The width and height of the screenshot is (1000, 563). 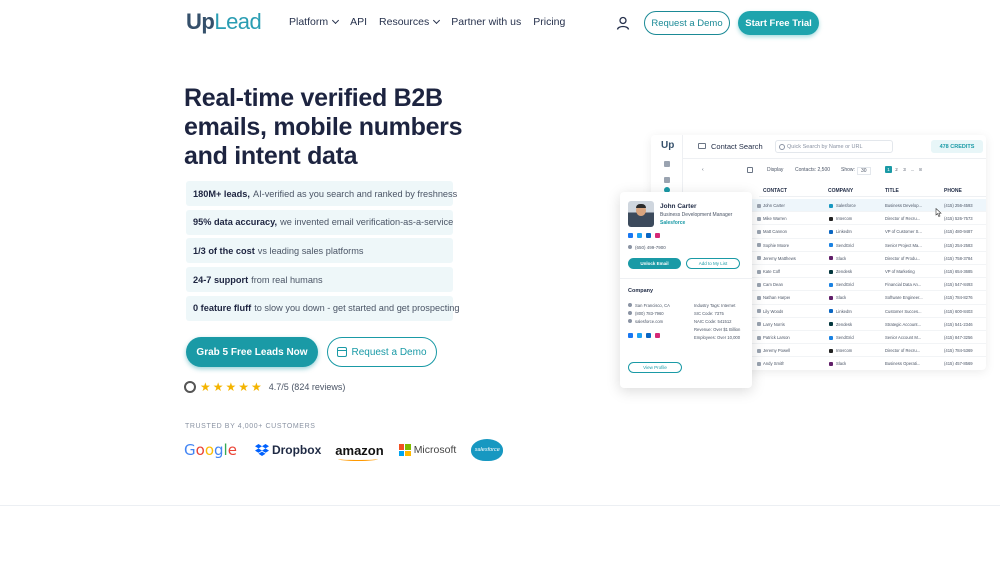 I want to click on contact-cell: John Carter, so click(x=774, y=205).